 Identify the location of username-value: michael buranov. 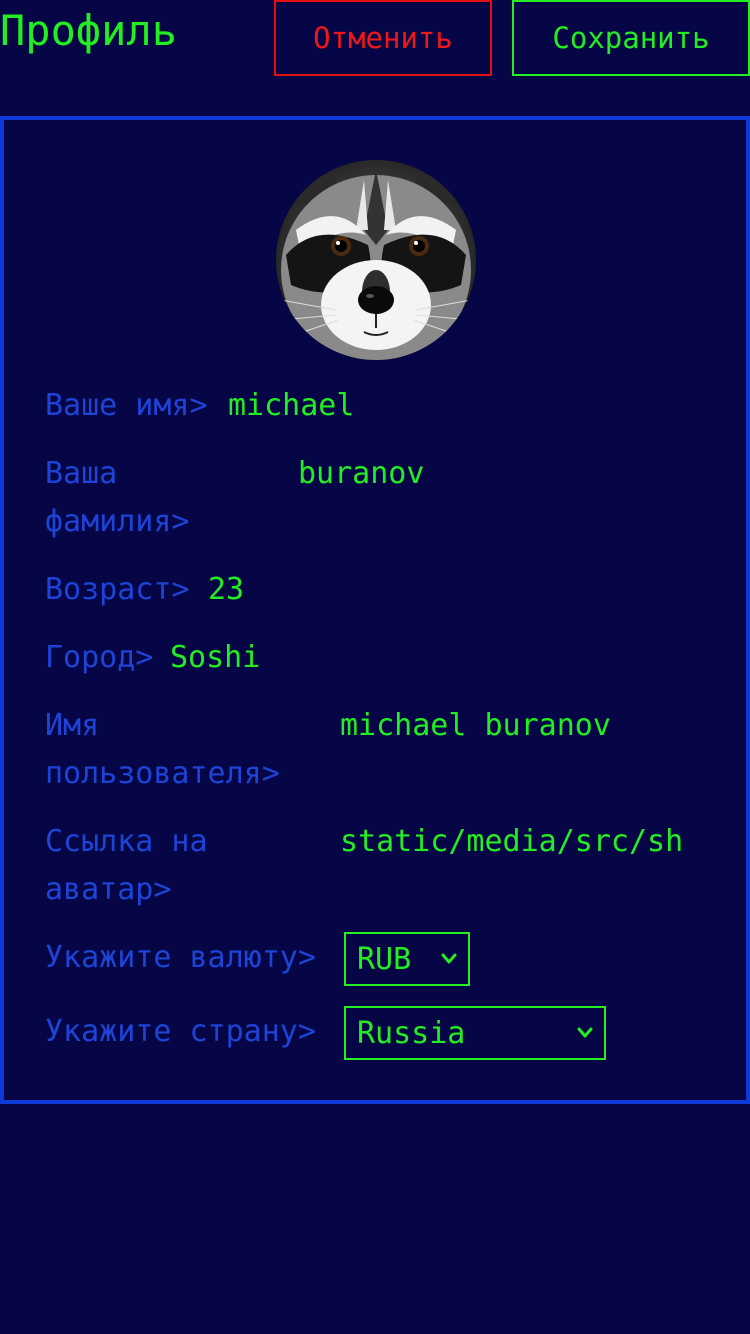
(475, 726).